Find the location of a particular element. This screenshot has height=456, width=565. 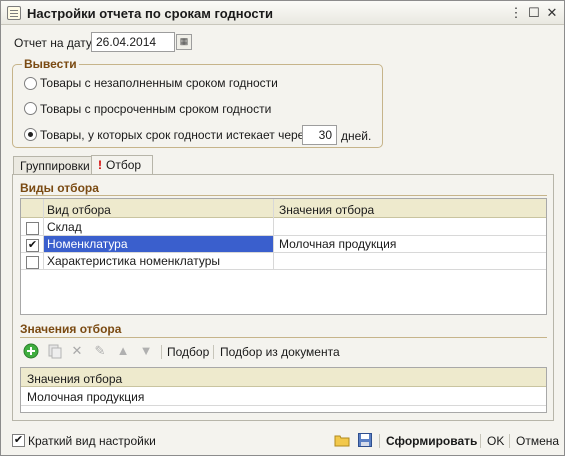

filter-values-title: Значения отбора is located at coordinates (71, 329).